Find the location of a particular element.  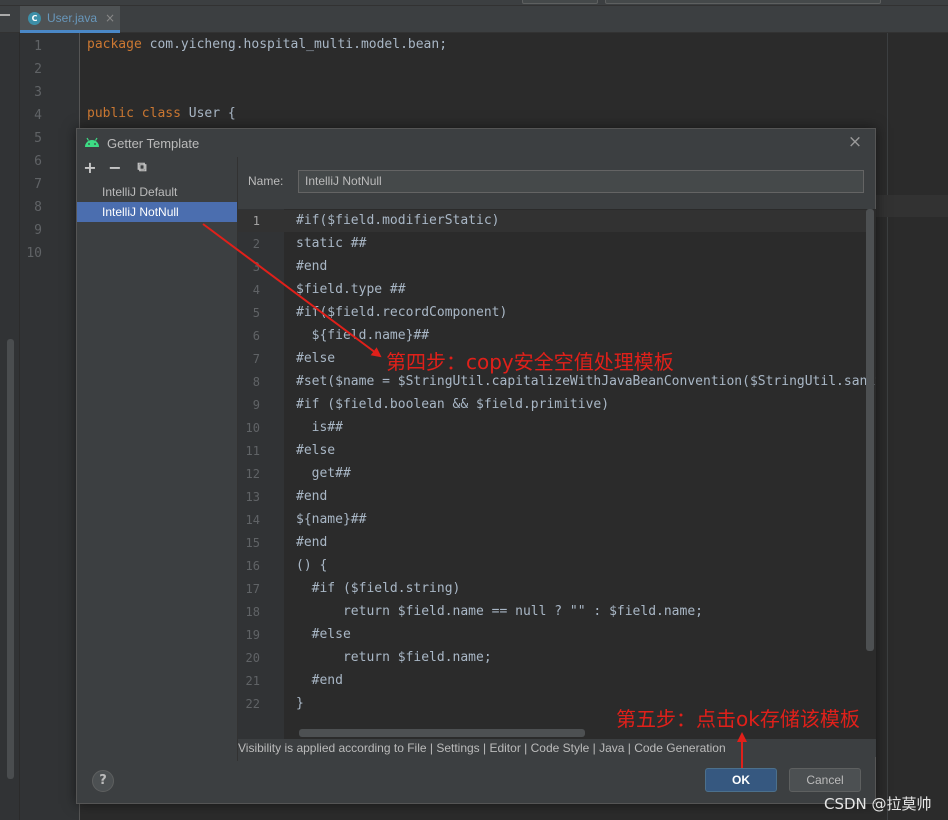

horizontal-scrollbar is located at coordinates (442, 733).